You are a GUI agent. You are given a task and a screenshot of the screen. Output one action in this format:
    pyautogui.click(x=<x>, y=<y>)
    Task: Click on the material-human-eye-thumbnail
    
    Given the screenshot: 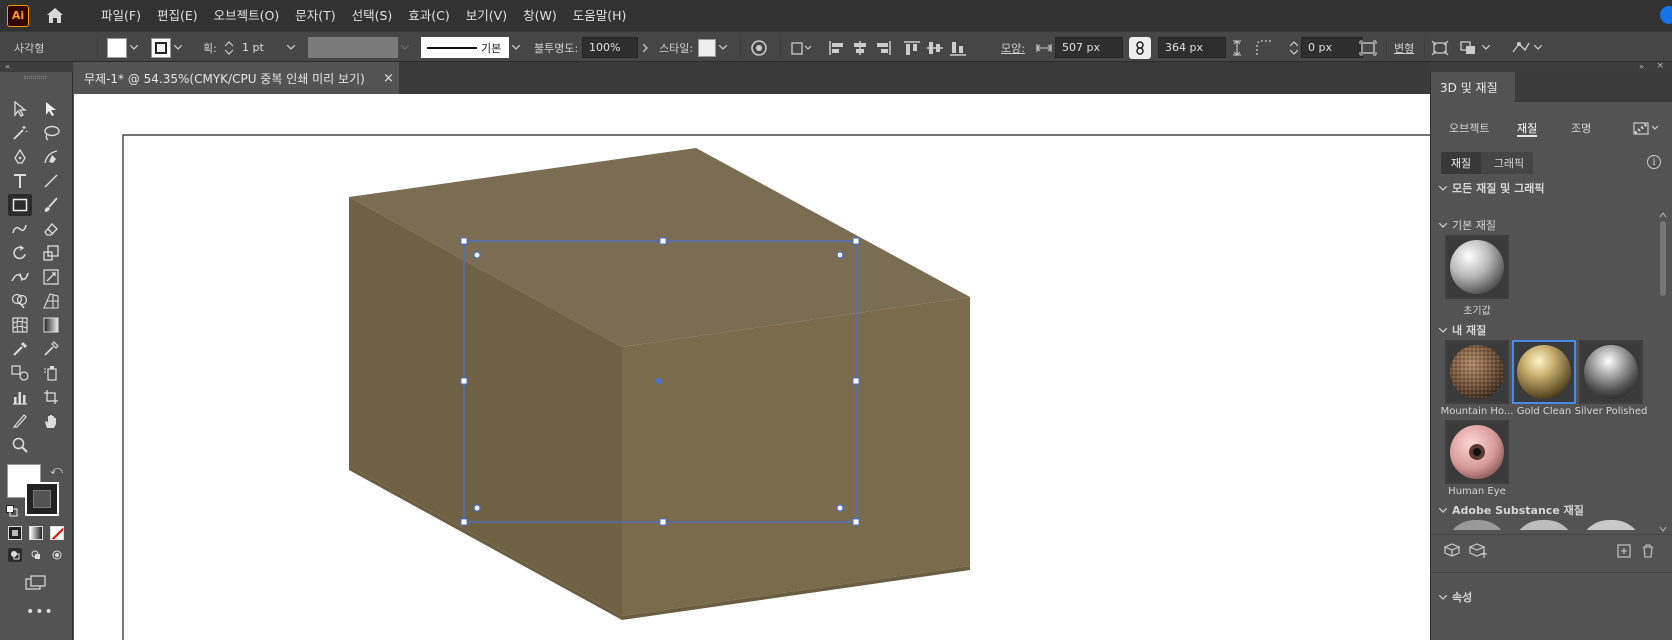 What is the action you would take?
    pyautogui.click(x=1477, y=452)
    